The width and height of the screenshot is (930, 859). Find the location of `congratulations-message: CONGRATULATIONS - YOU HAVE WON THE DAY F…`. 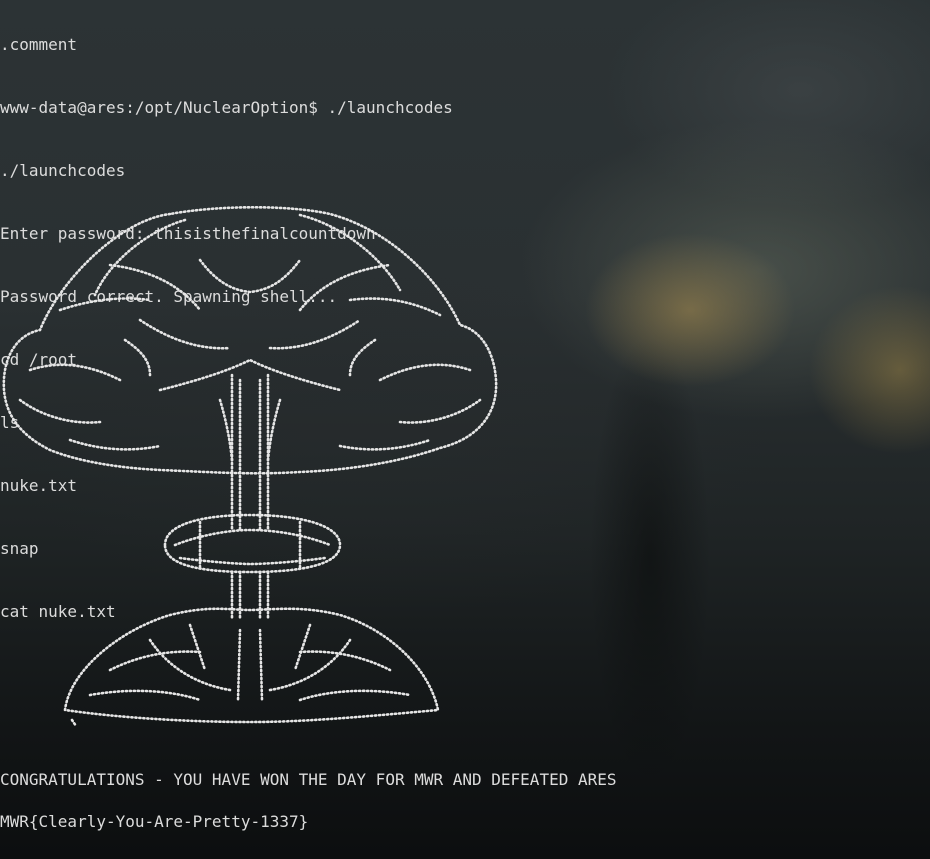

congratulations-message: CONGRATULATIONS - YOU HAVE WON THE DAY F… is located at coordinates (308, 779).